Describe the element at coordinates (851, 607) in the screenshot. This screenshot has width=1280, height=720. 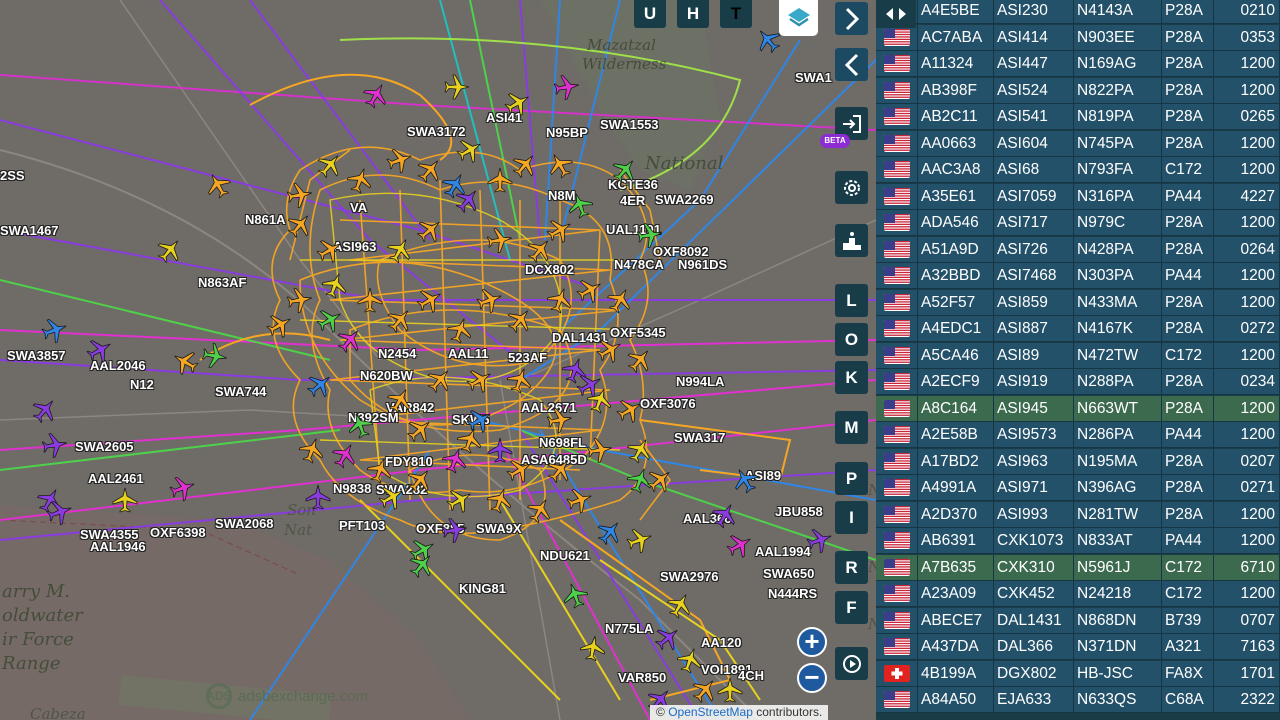
I see `toggle-f-button: F` at that location.